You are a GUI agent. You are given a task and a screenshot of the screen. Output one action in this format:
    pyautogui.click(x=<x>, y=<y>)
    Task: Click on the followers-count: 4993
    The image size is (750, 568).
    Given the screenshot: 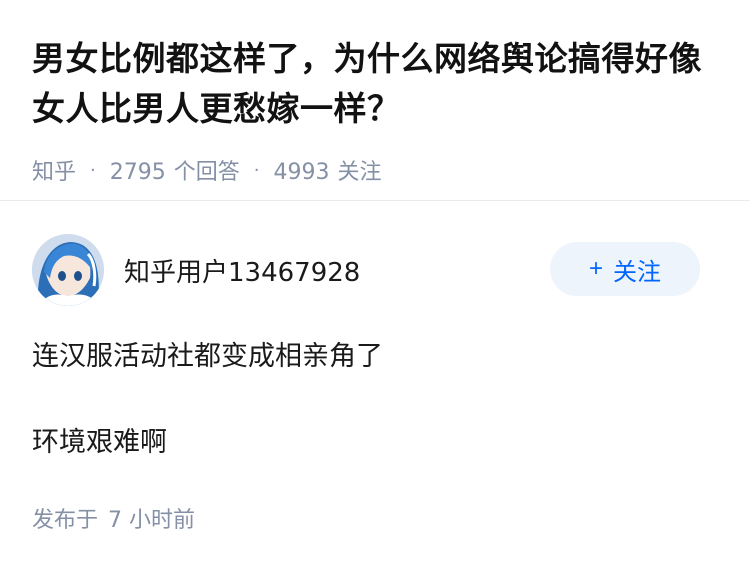 What is the action you would take?
    pyautogui.click(x=301, y=172)
    